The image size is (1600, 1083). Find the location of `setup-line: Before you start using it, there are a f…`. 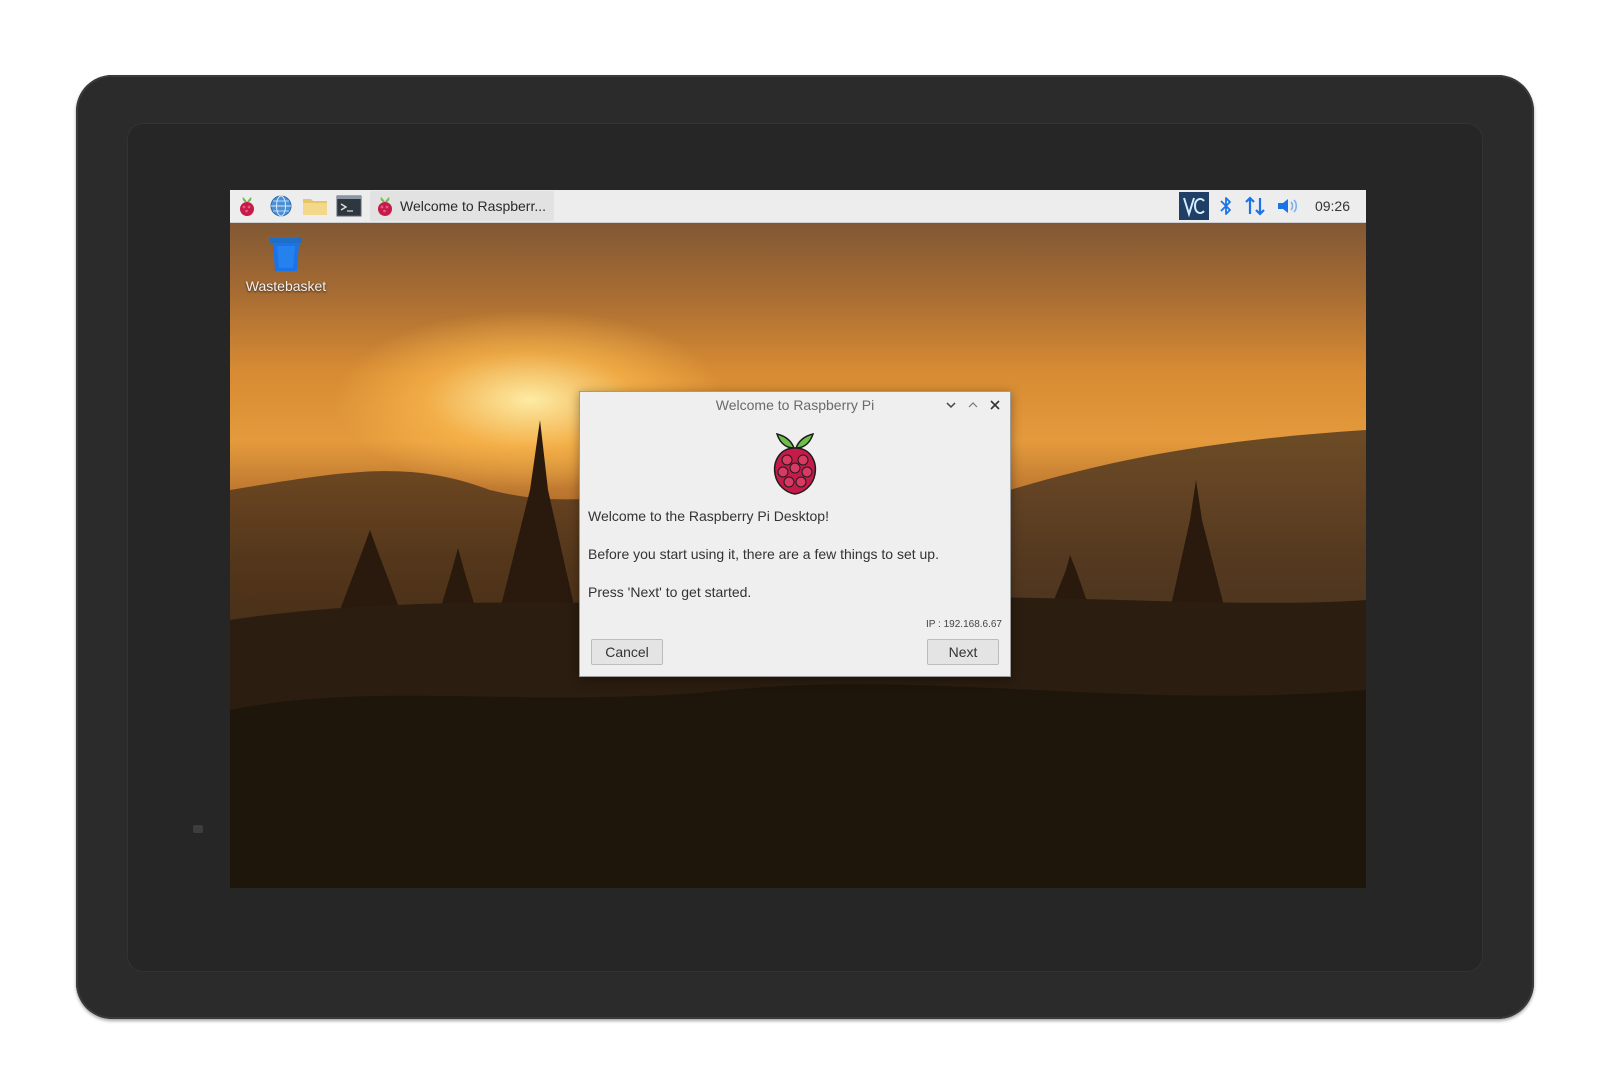

setup-line: Before you start using it, there are a f… is located at coordinates (763, 554).